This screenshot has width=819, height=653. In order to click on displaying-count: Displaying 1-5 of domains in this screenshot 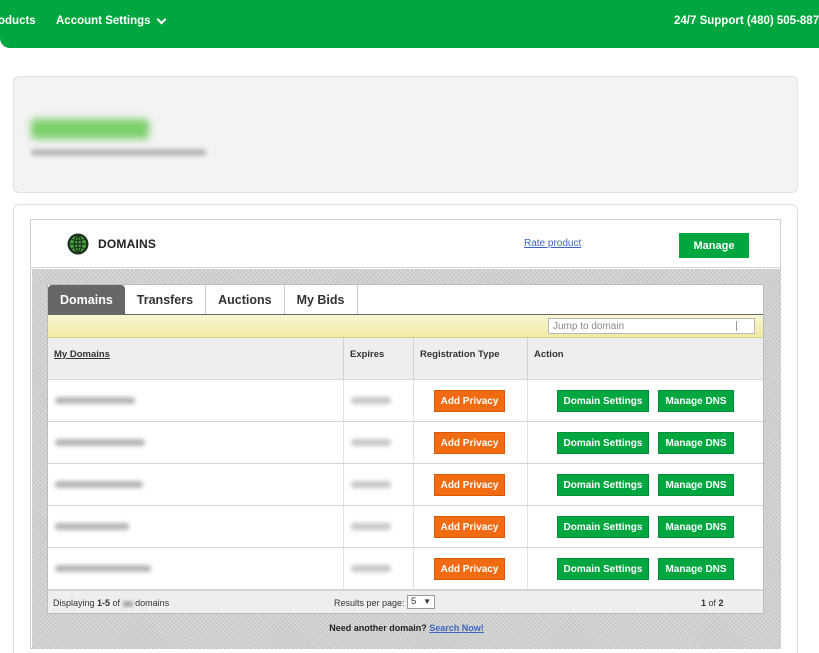, I will do `click(111, 603)`.